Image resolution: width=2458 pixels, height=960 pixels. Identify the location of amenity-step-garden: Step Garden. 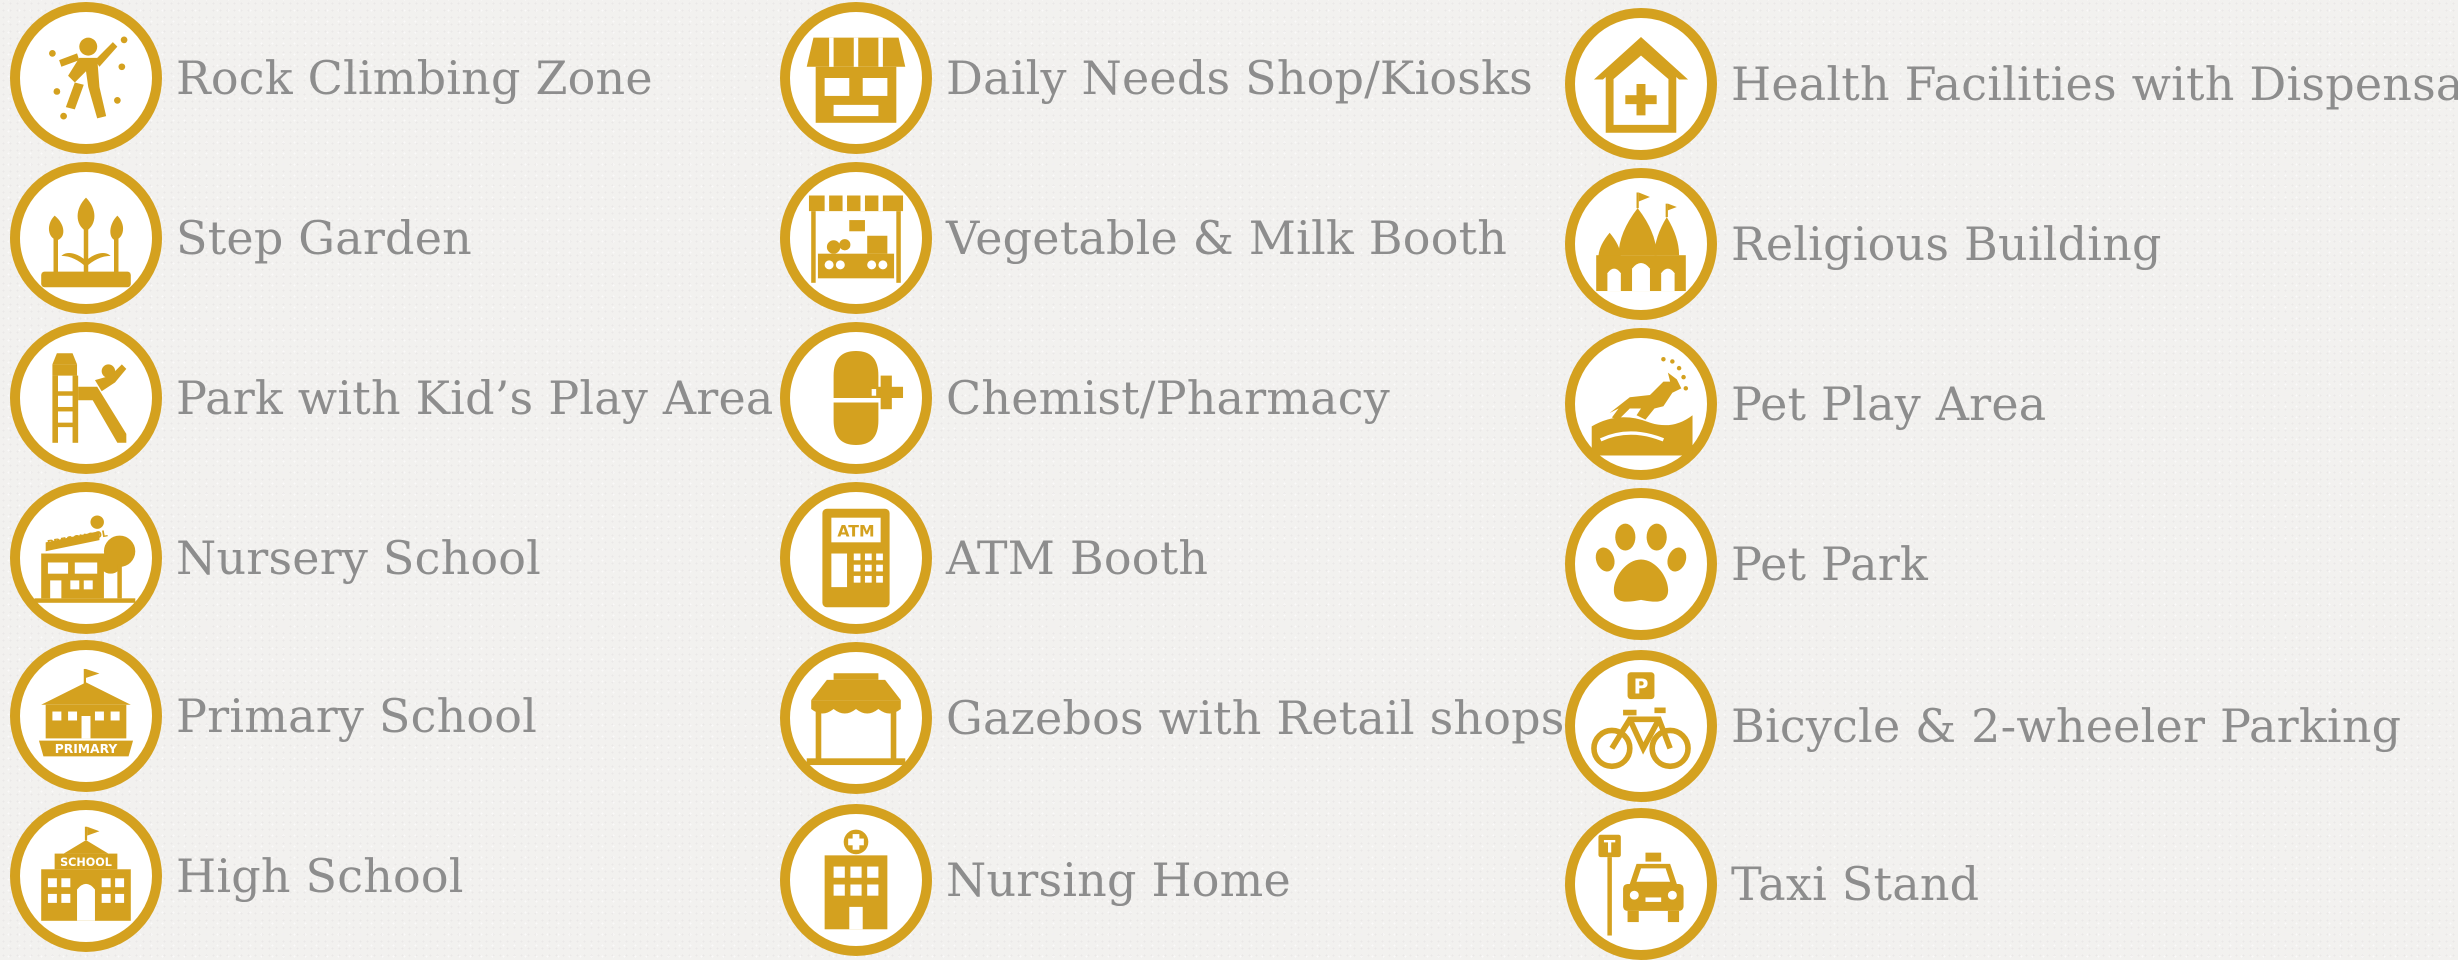
(241, 238).